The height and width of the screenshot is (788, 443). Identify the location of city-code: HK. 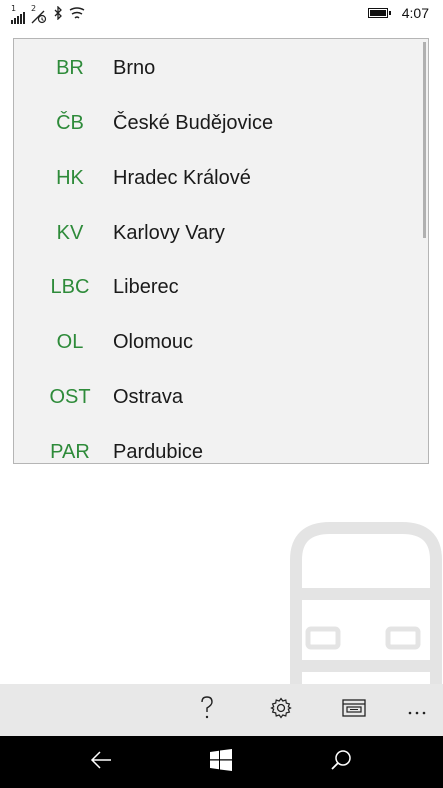
(70, 178).